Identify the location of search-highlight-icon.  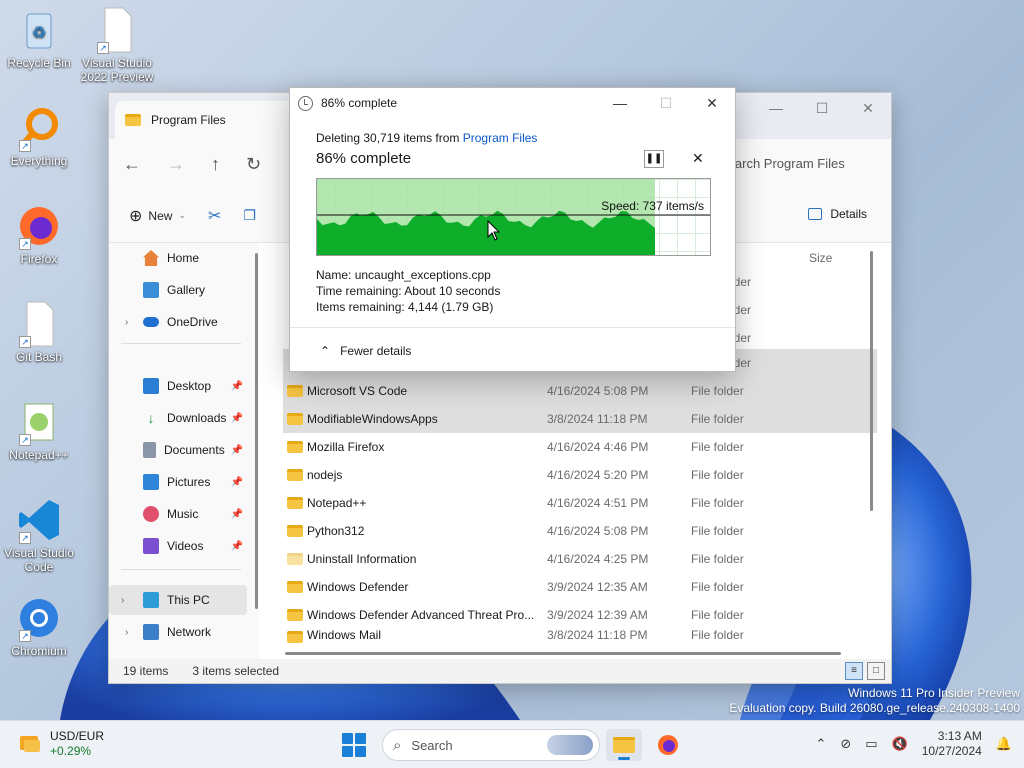
(570, 745).